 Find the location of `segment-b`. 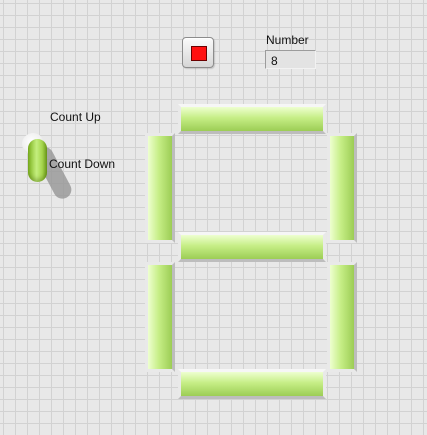

segment-b is located at coordinates (342, 188).